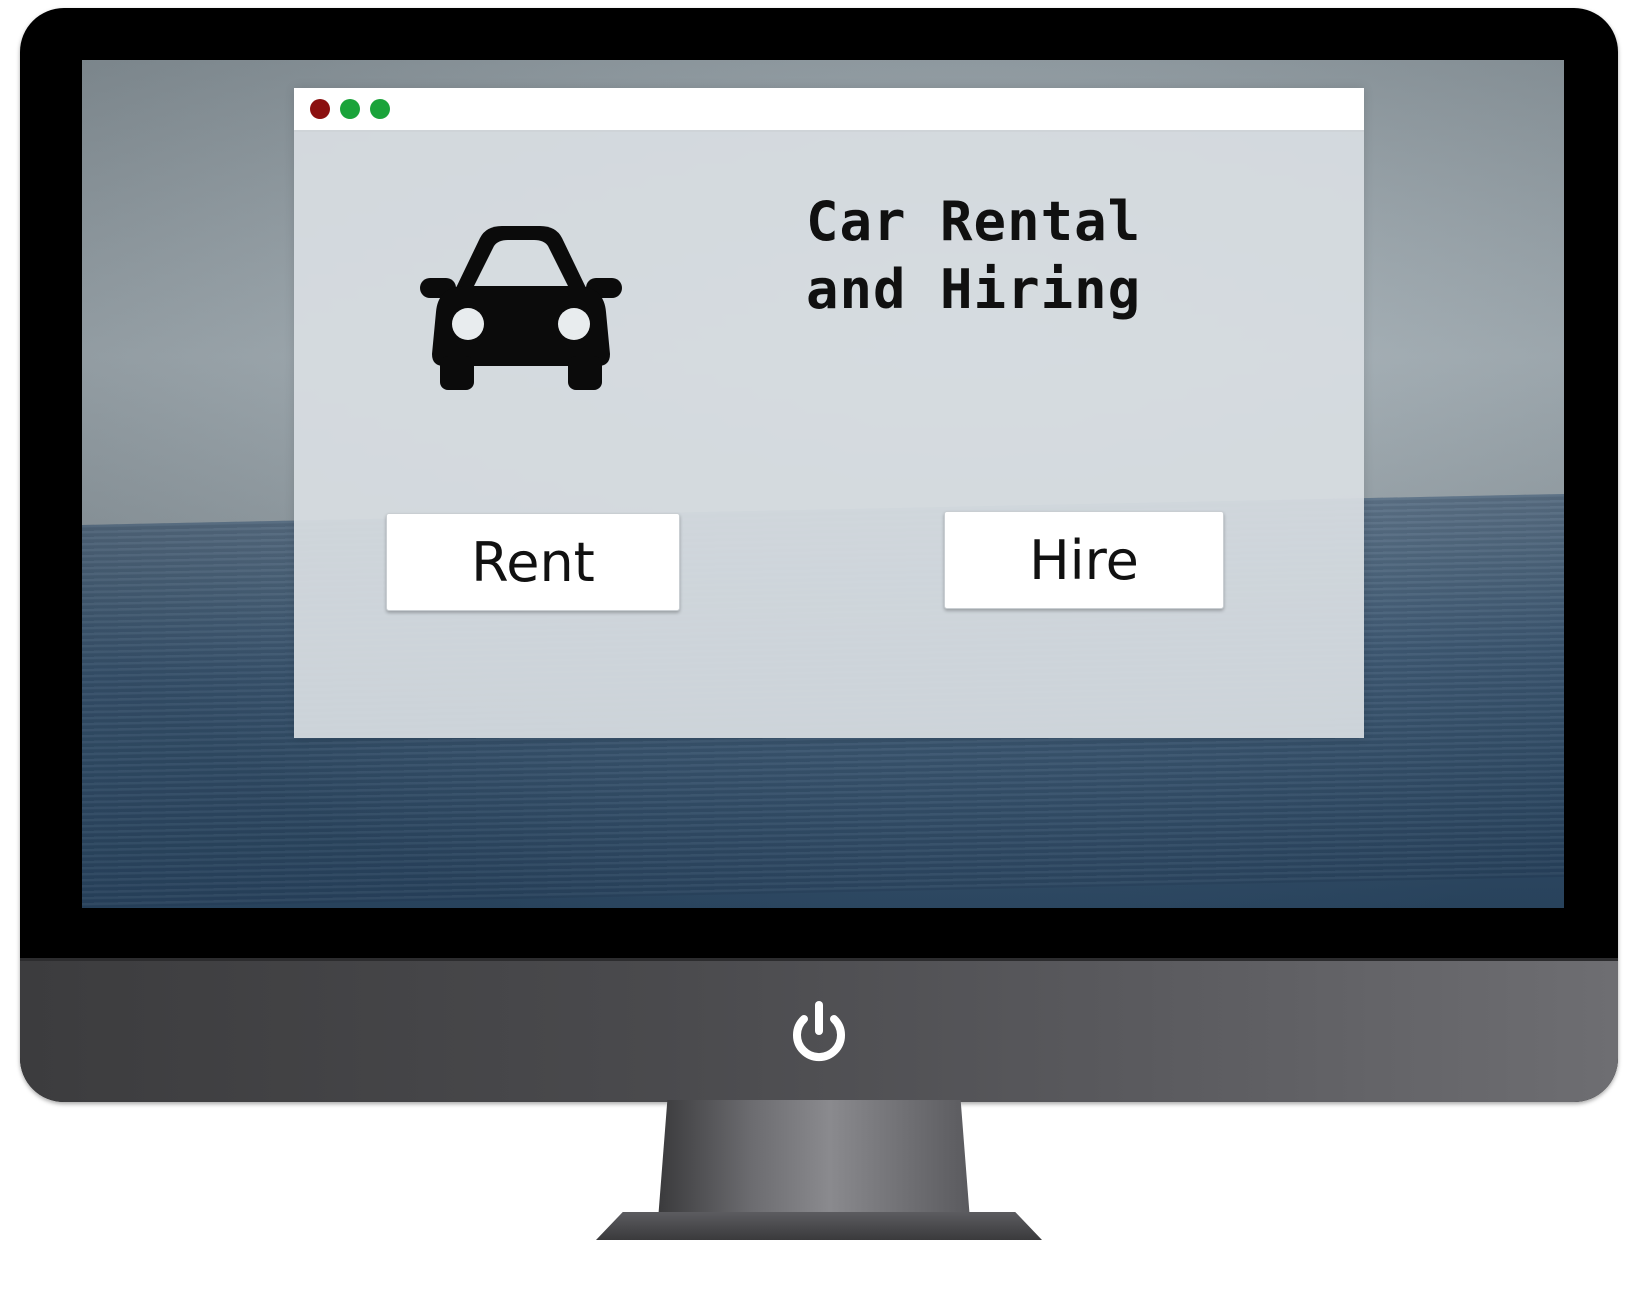 The width and height of the screenshot is (1638, 1290). I want to click on app-title: Car Rental and Hiring, so click(973, 256).